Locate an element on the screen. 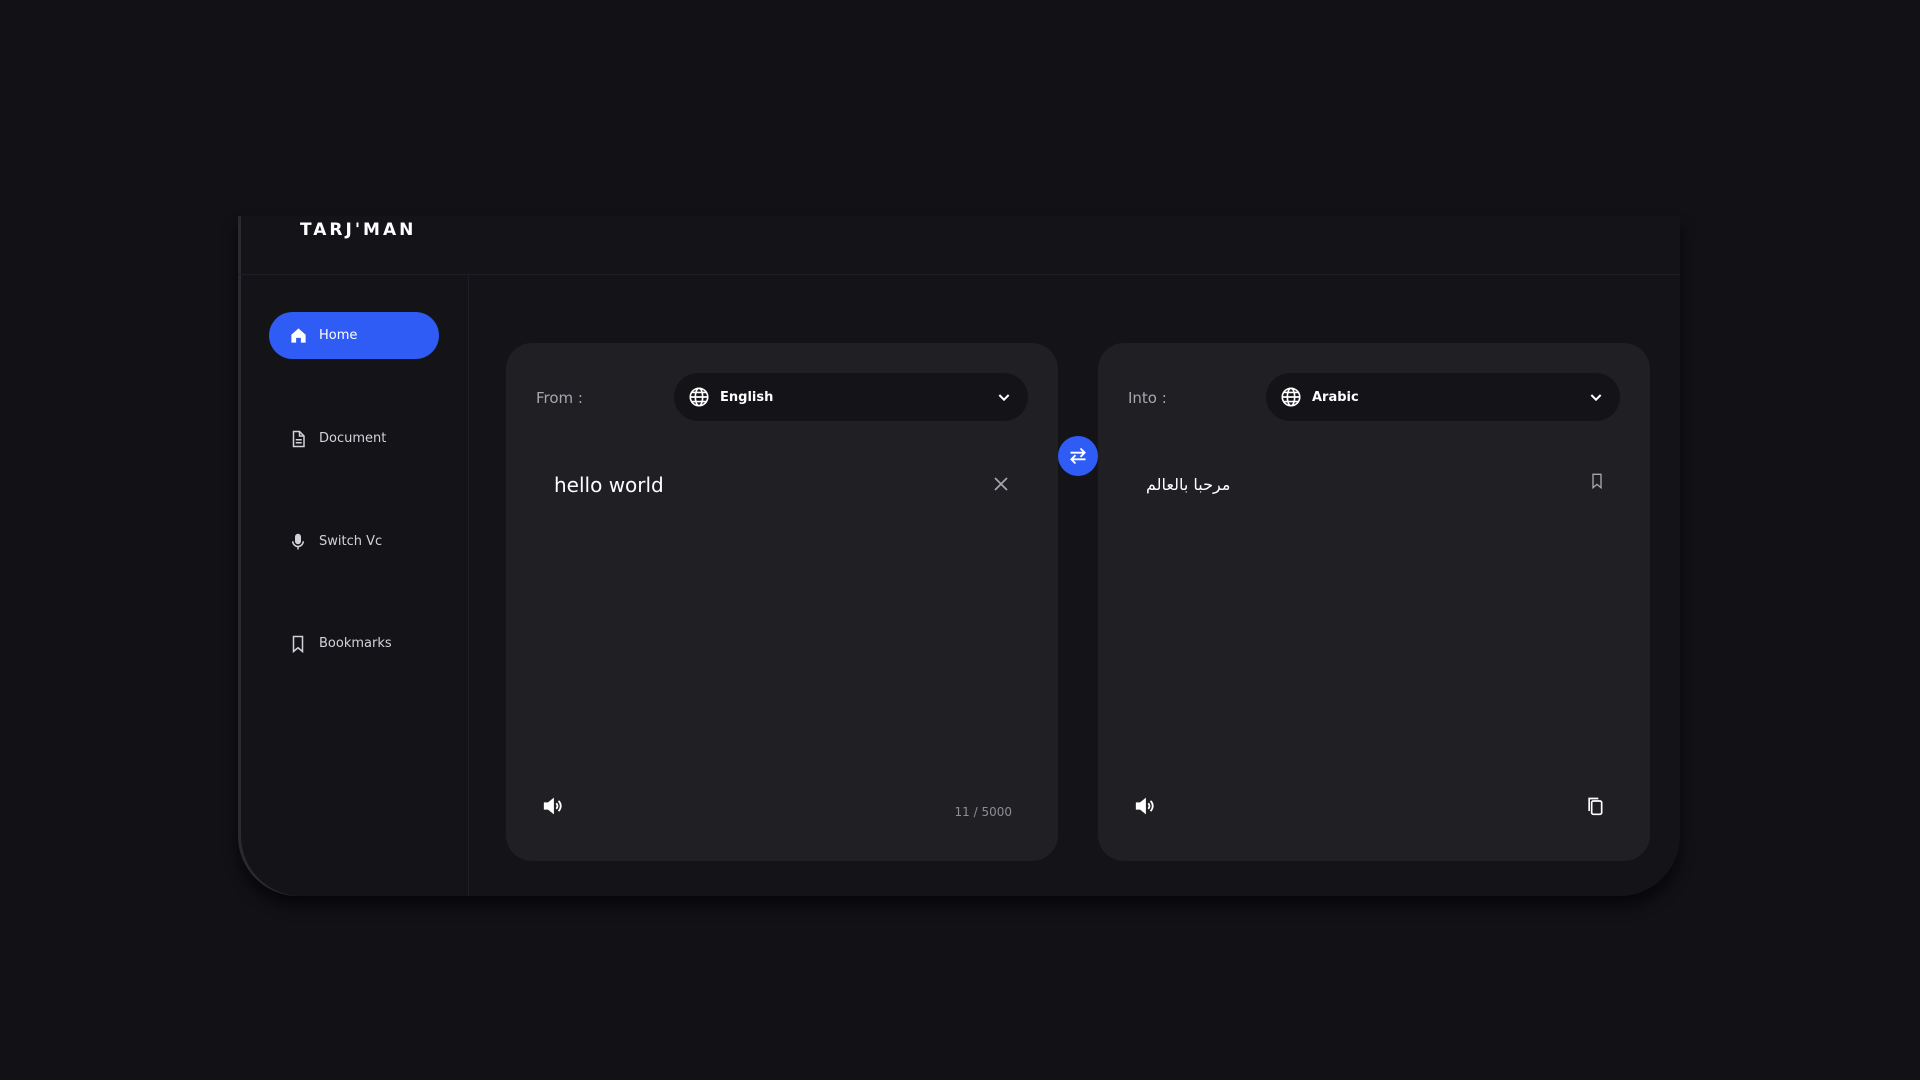 The image size is (1920, 1080). source-language-name: English is located at coordinates (747, 397).